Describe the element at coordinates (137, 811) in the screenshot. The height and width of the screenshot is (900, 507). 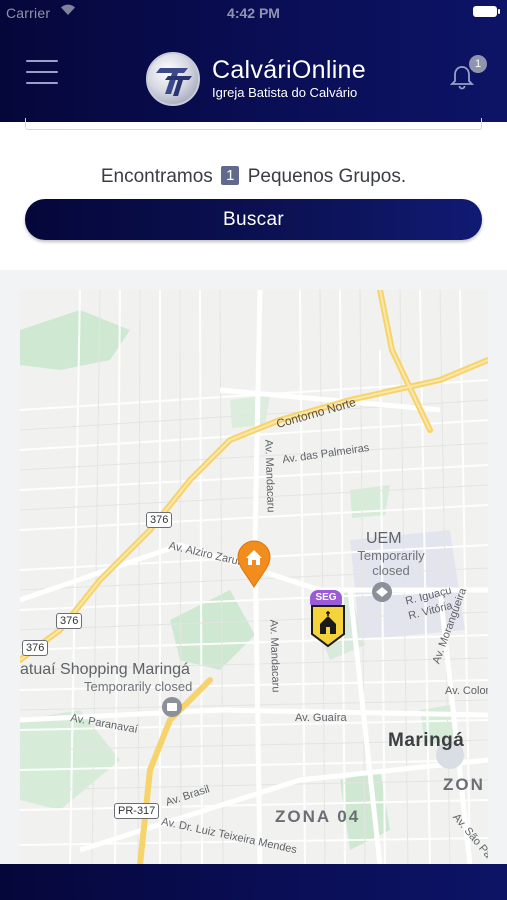
I see `highway-shield: PR-317` at that location.